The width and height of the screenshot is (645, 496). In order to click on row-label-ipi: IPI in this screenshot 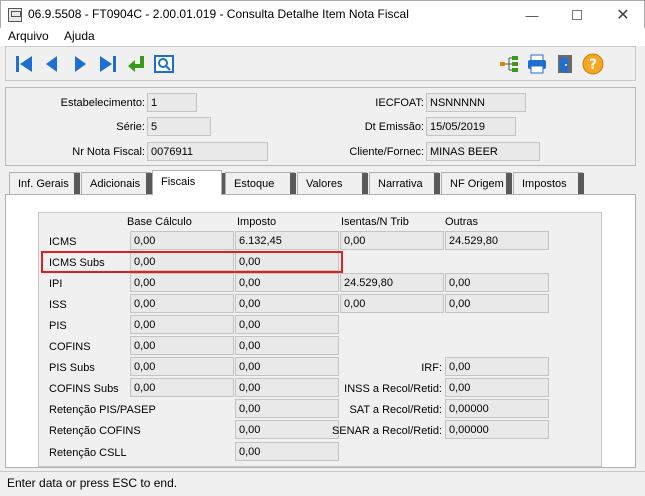, I will do `click(56, 284)`.